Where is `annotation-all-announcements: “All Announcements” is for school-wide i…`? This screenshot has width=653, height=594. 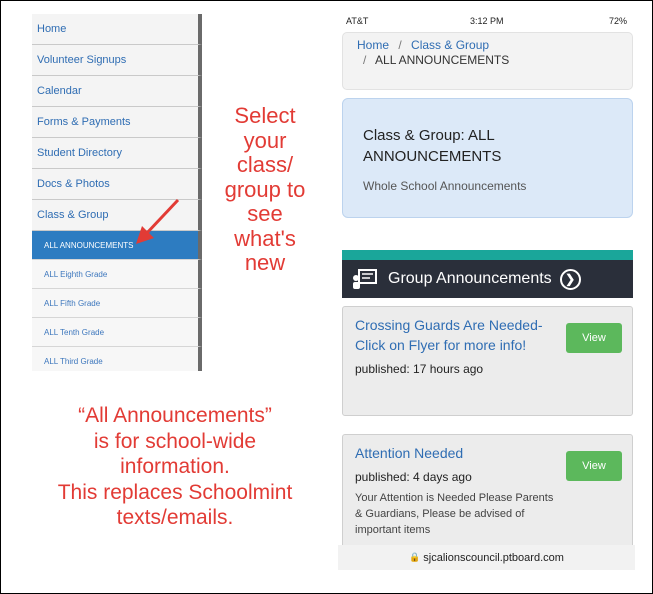 annotation-all-announcements: “All Announcements” is for school-wide i… is located at coordinates (175, 467).